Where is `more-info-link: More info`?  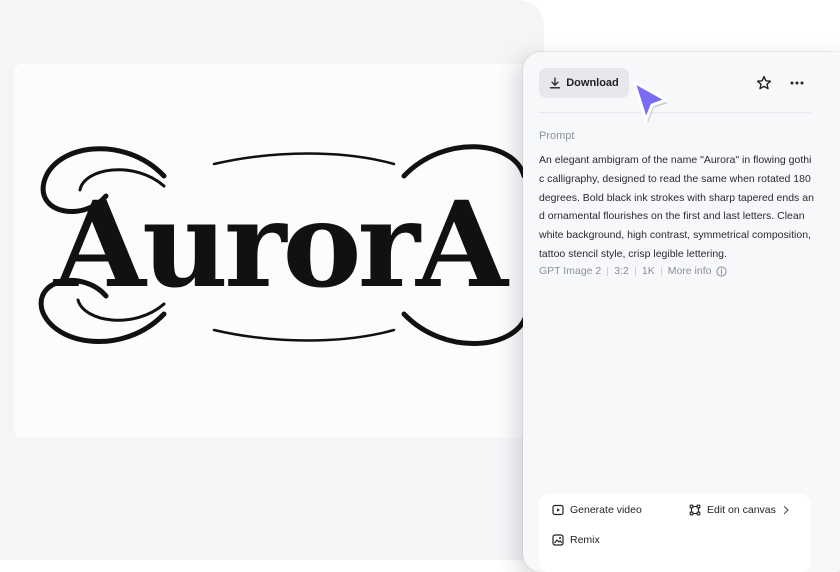 more-info-link: More info is located at coordinates (690, 271).